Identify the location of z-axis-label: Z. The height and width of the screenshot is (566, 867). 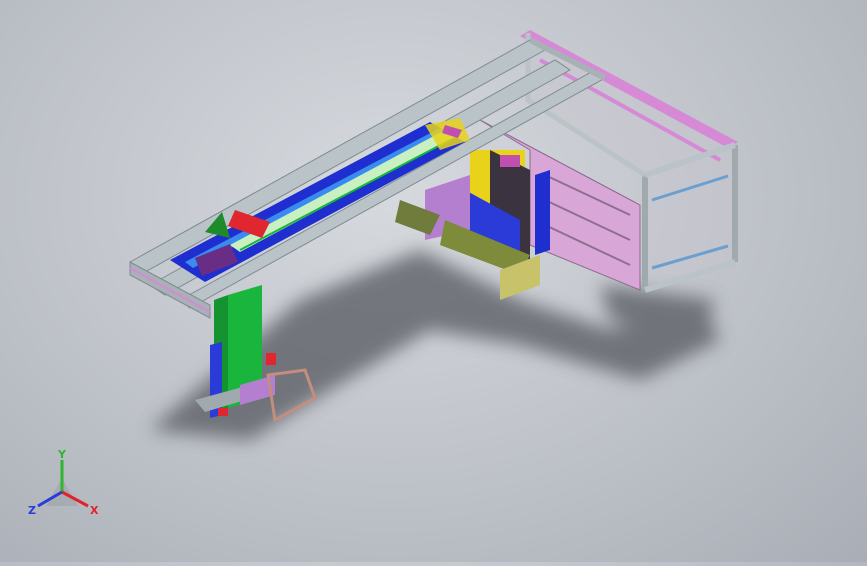
(32, 510).